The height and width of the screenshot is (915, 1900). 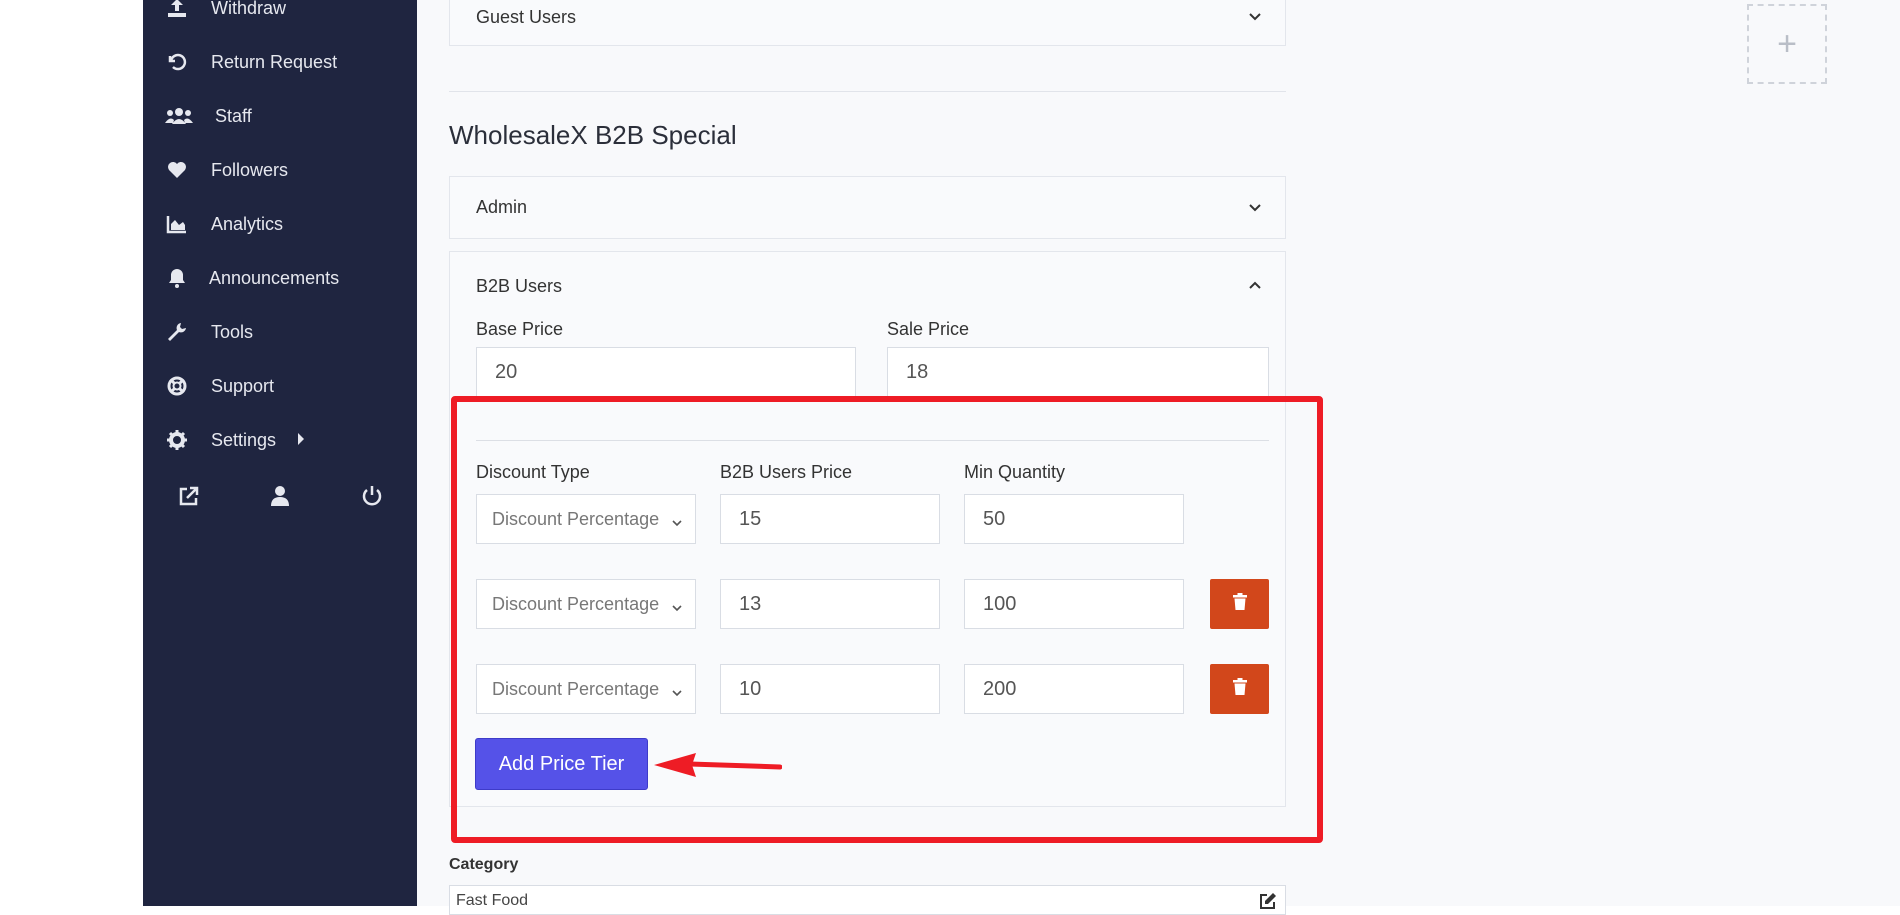 I want to click on sidebar-item-announcements: Announcements, so click(x=252, y=278).